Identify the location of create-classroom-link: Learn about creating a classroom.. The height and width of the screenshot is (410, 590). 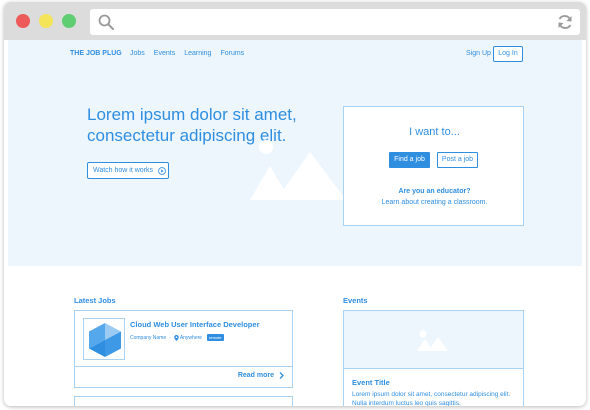
(434, 202).